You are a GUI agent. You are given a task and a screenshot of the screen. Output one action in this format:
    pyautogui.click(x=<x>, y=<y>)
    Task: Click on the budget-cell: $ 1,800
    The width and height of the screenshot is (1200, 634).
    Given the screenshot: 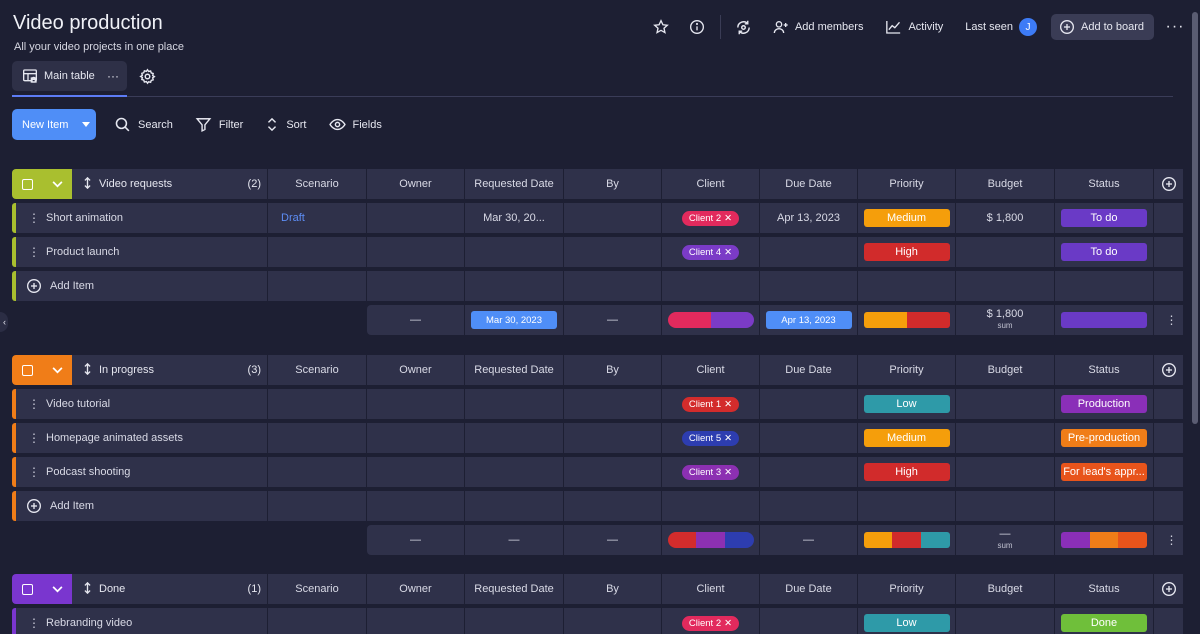 What is the action you would take?
    pyautogui.click(x=1005, y=218)
    